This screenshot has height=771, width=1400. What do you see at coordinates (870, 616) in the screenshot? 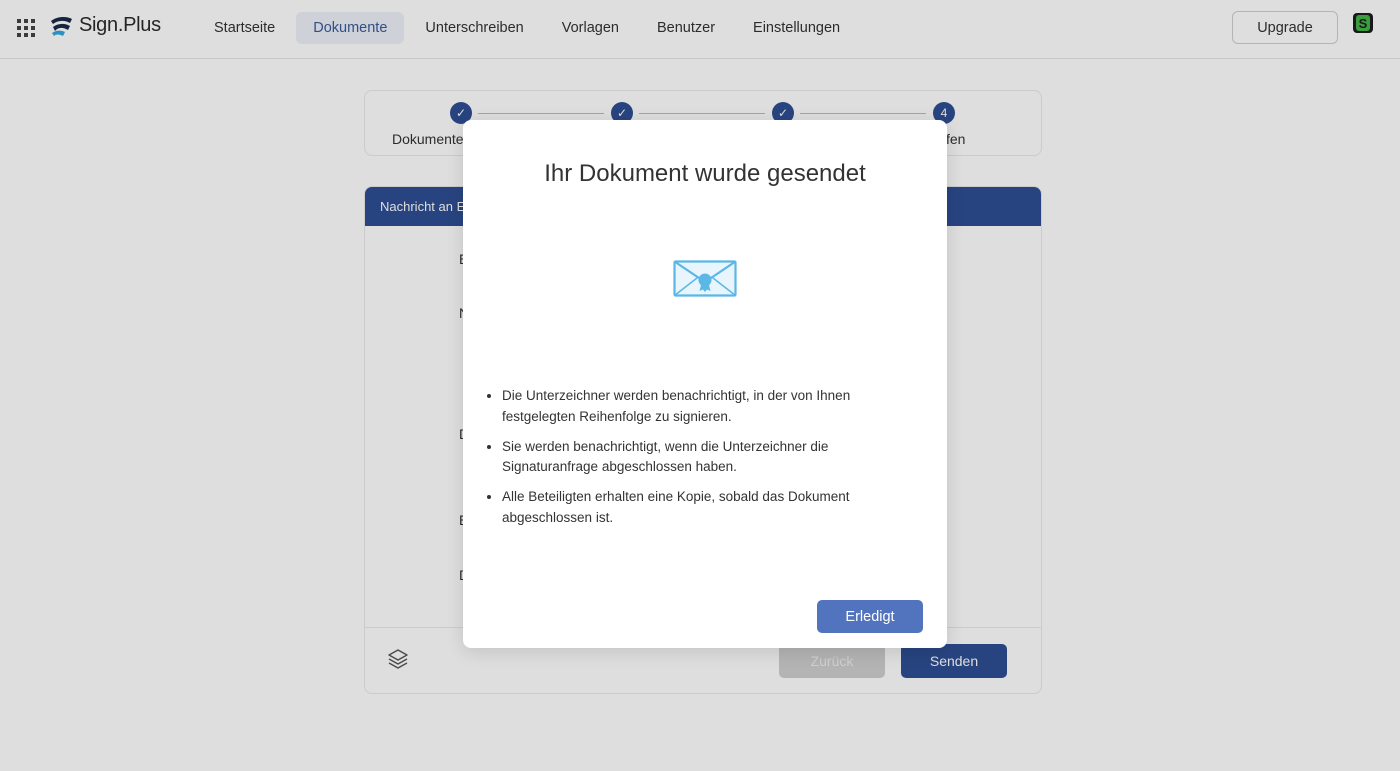
I see `done-button: Erledigt` at bounding box center [870, 616].